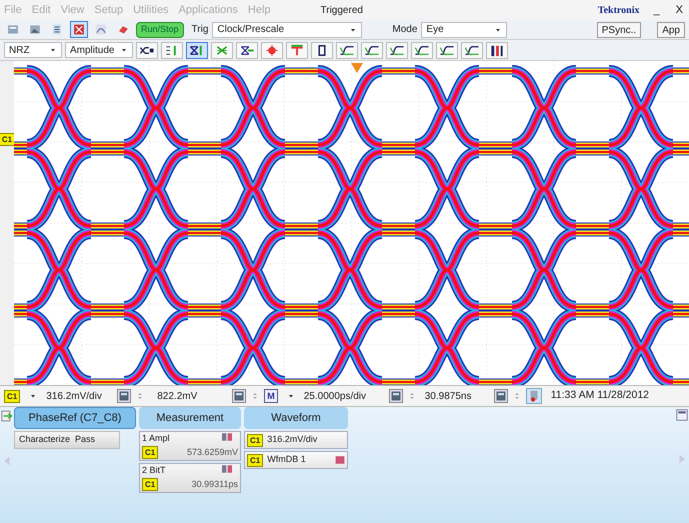 The image size is (689, 523). Describe the element at coordinates (79, 396) in the screenshot. I see `vertical-scale-value: 316.2mV/div` at that location.